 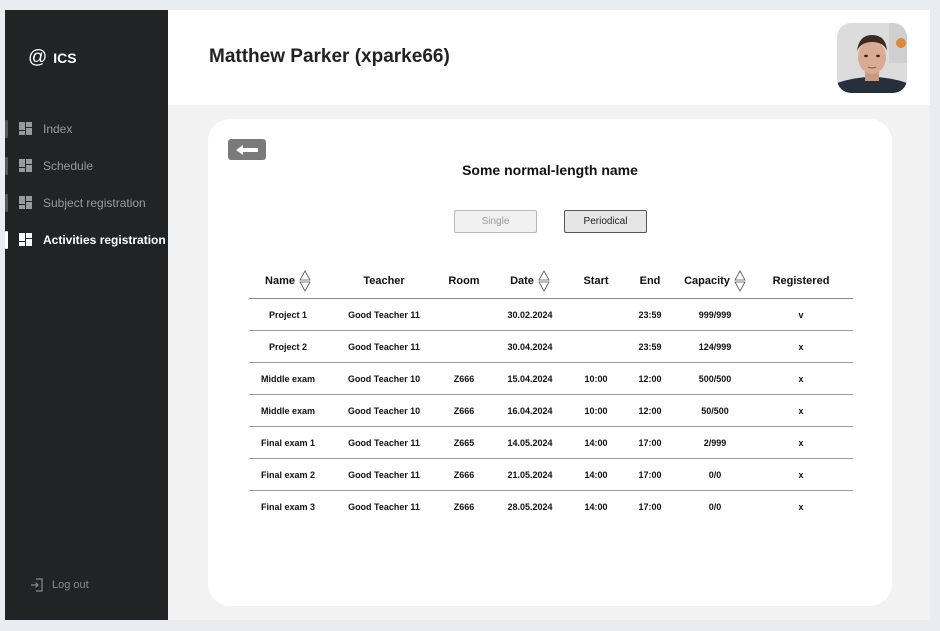 What do you see at coordinates (38, 57) in the screenshot?
I see `at-symbol-icon: @` at bounding box center [38, 57].